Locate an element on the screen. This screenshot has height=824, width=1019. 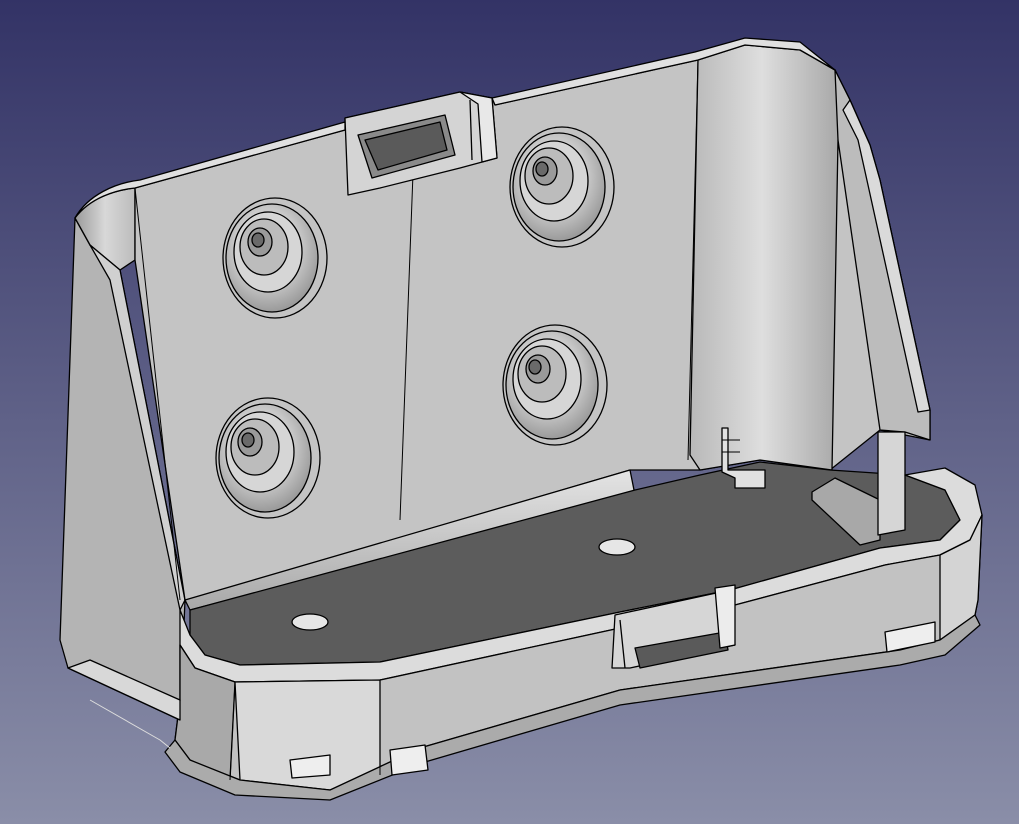
tray-hole-left is located at coordinates (310, 622).